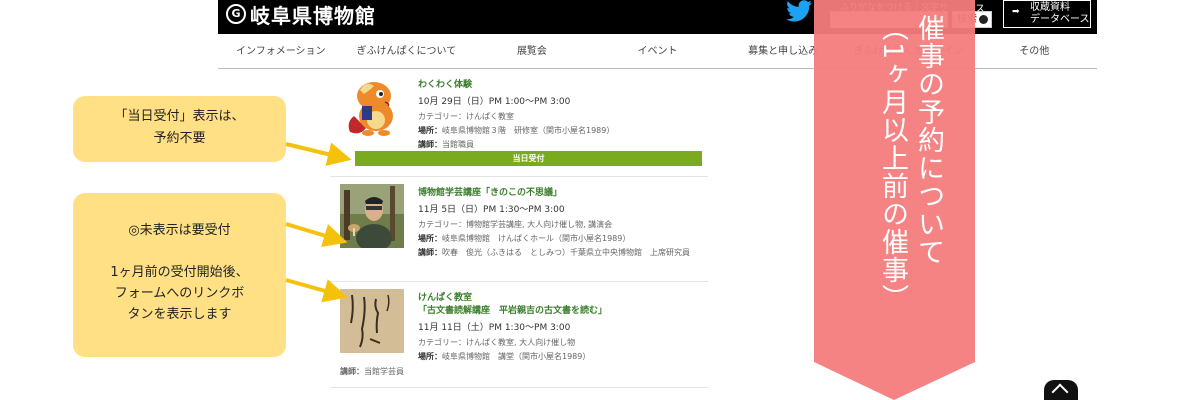  I want to click on site-title: 岐阜県博物館, so click(313, 15).